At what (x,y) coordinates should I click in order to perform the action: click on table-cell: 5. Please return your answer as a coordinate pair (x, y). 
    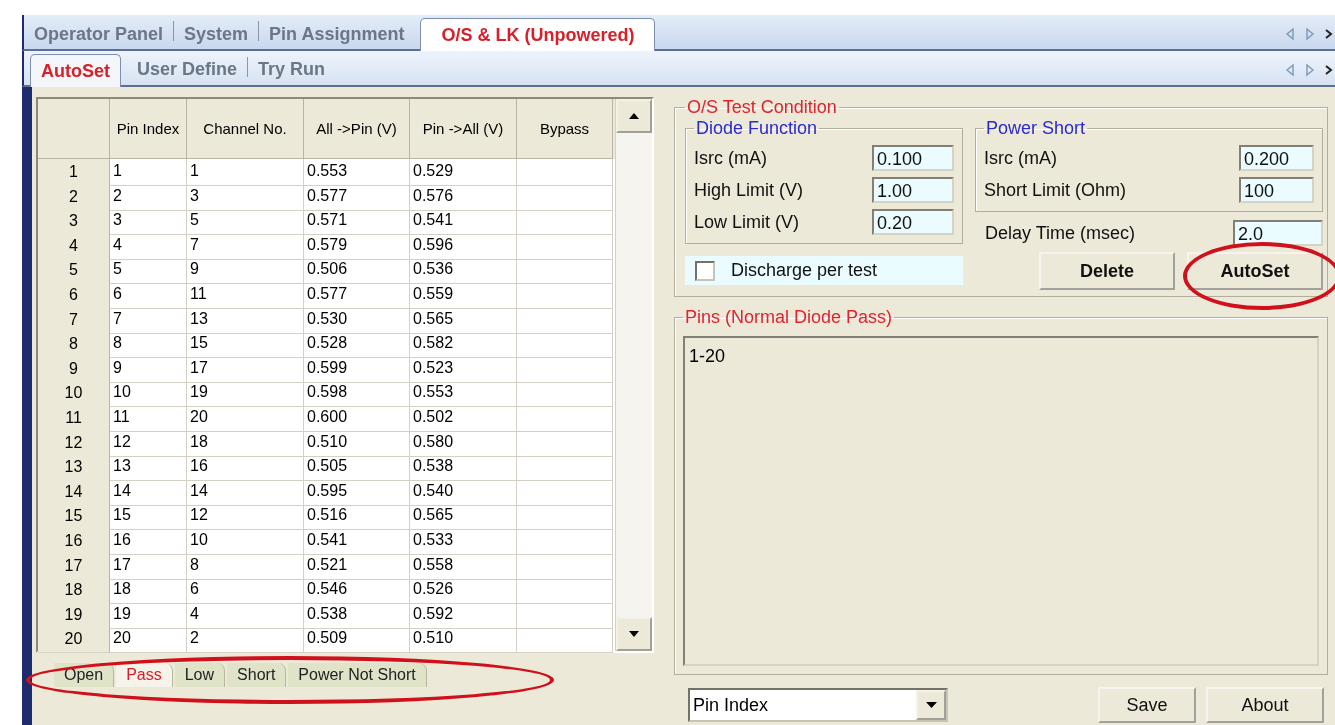
    Looking at the image, I should click on (148, 271).